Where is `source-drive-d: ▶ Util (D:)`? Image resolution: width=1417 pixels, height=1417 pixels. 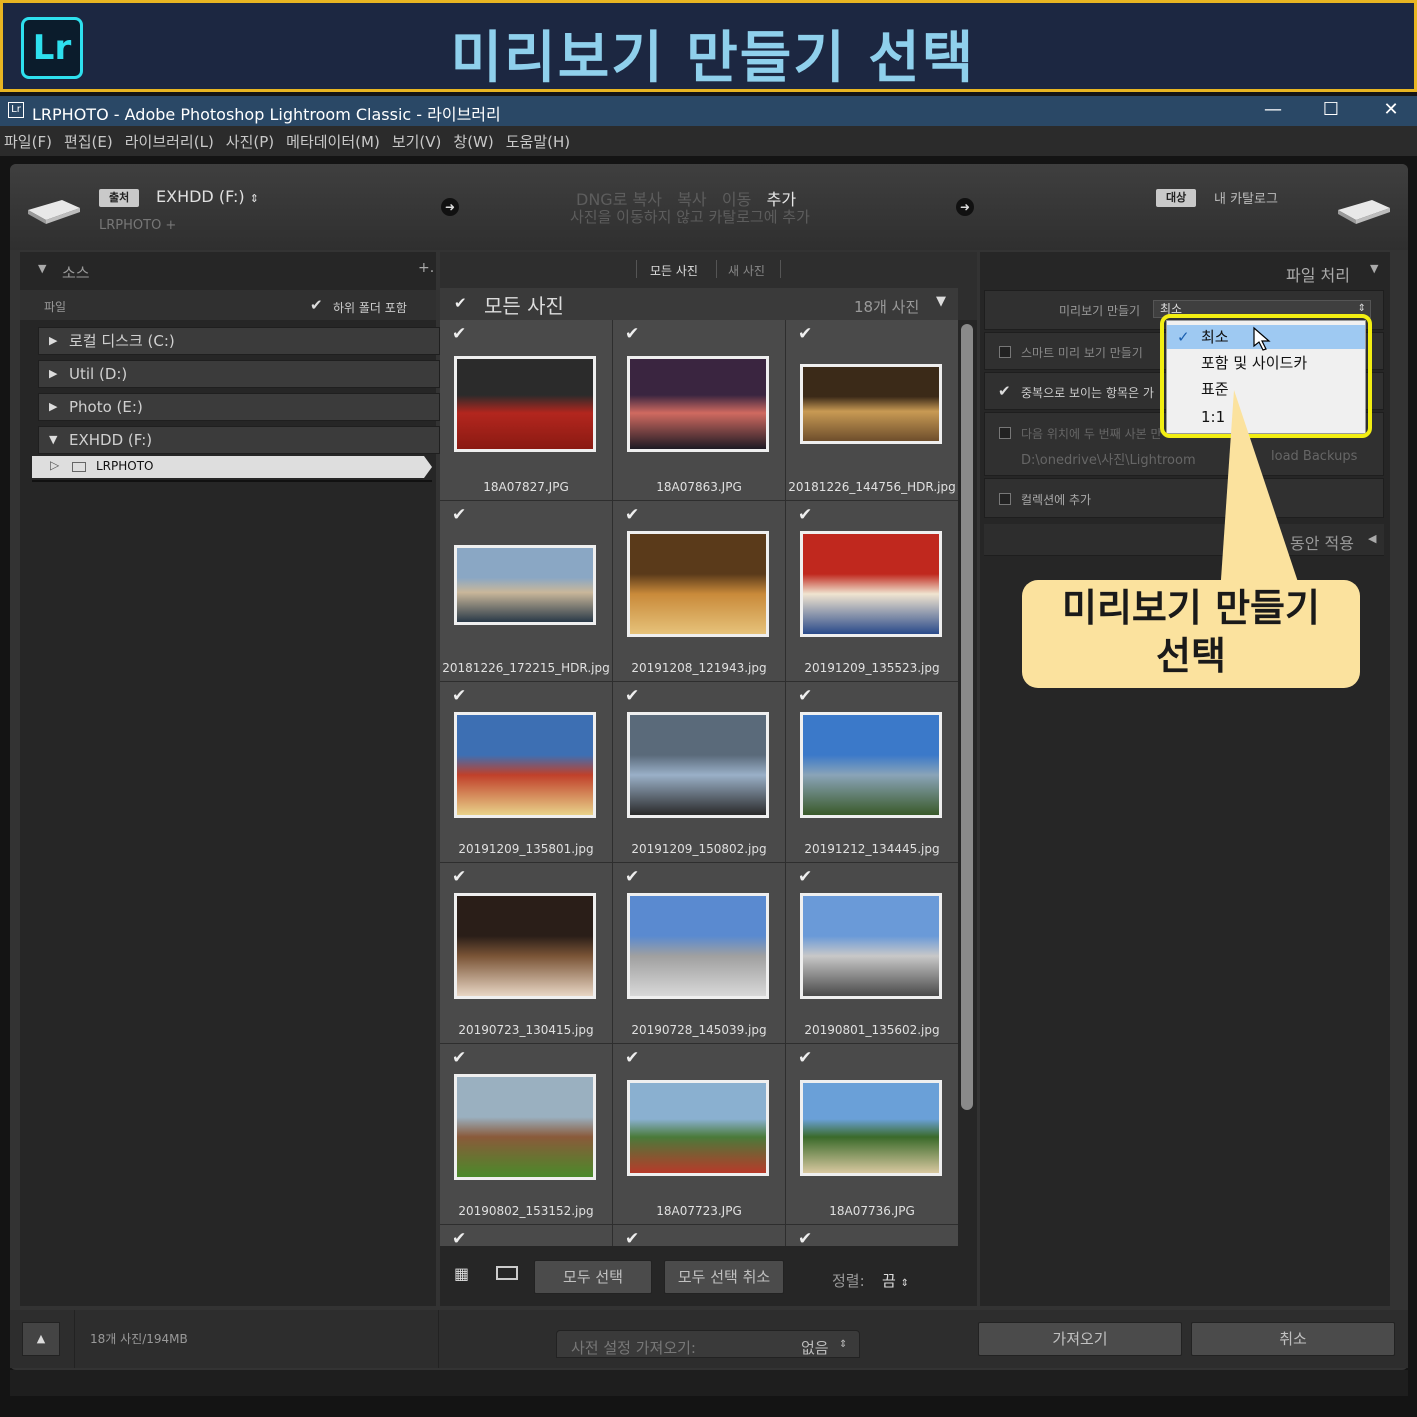
source-drive-d: ▶ Util (D:) is located at coordinates (239, 374).